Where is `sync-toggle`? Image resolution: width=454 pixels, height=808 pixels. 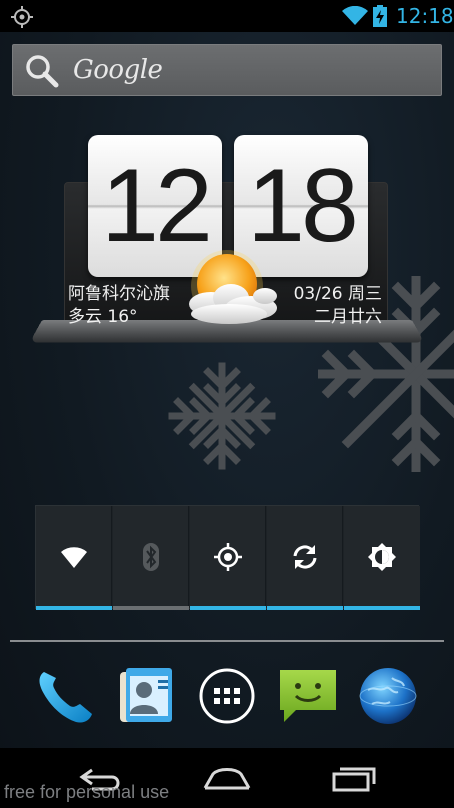 sync-toggle is located at coordinates (305, 558).